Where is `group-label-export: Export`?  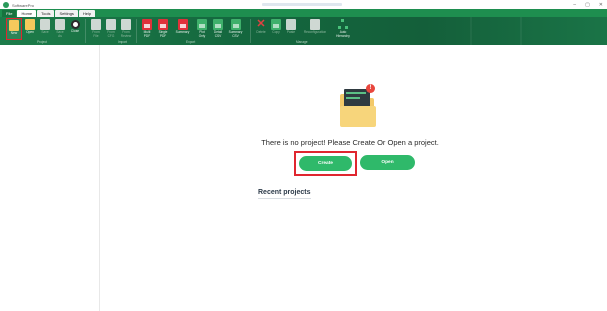 group-label-export: Export is located at coordinates (191, 42).